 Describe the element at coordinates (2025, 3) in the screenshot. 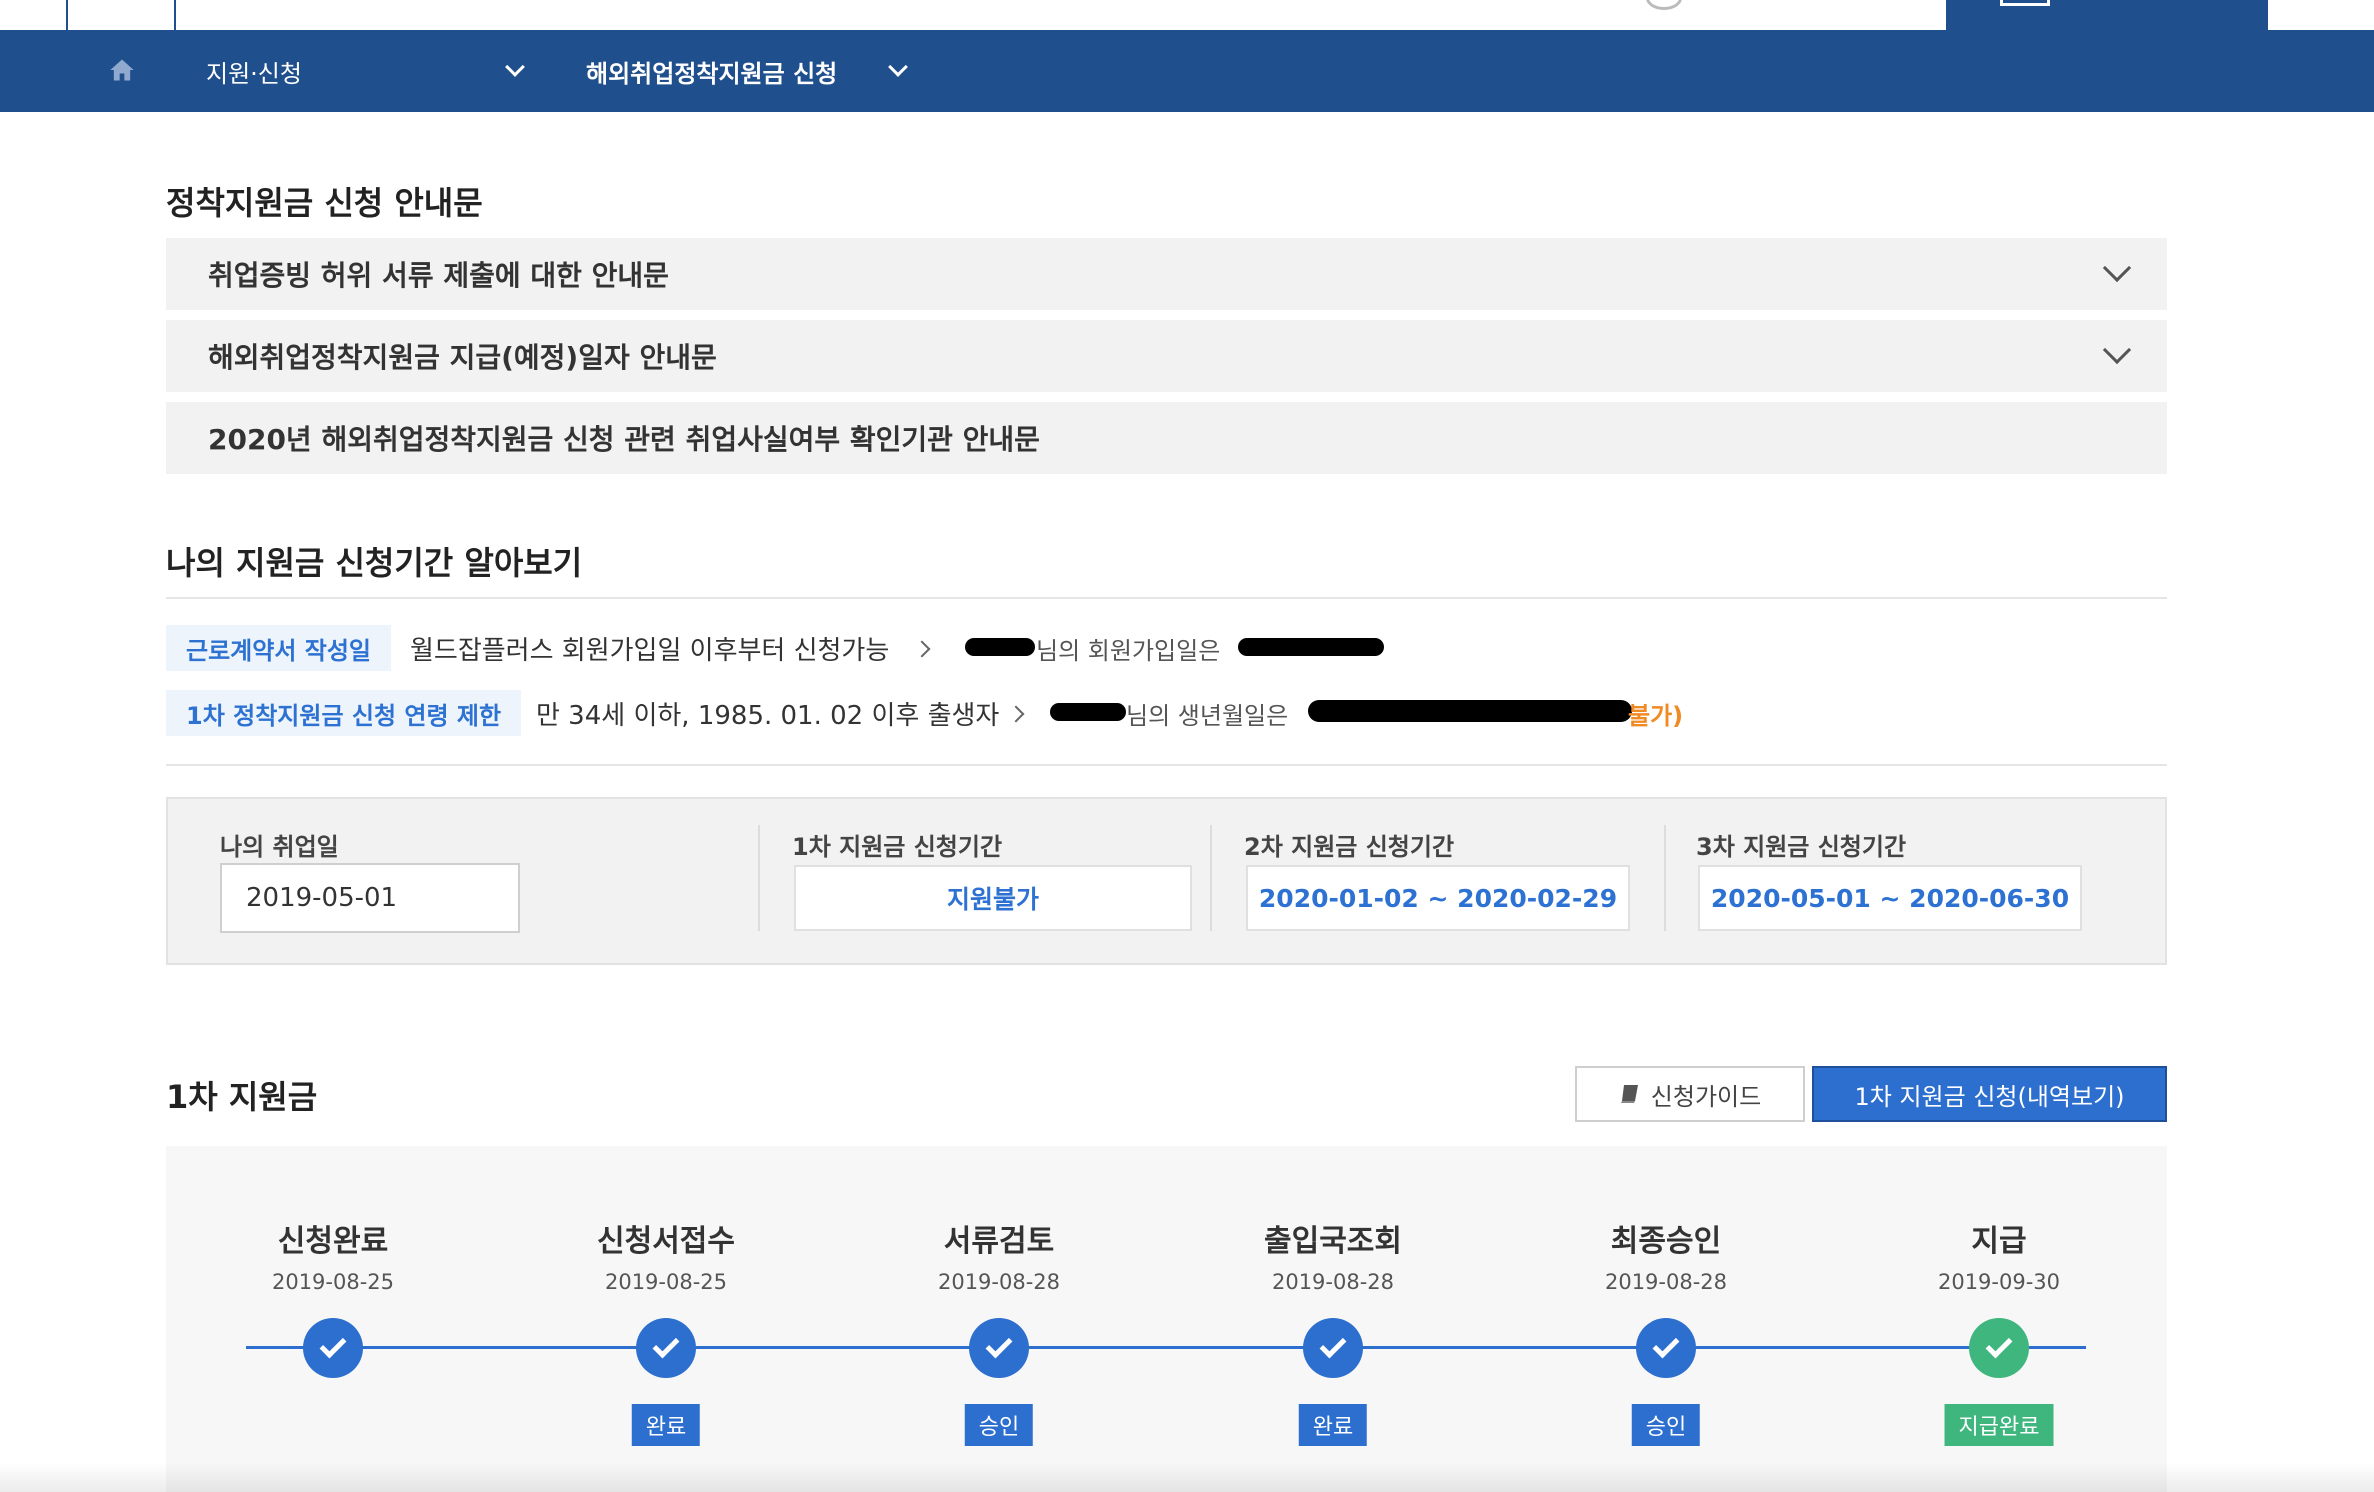

I see `menu-icon` at that location.